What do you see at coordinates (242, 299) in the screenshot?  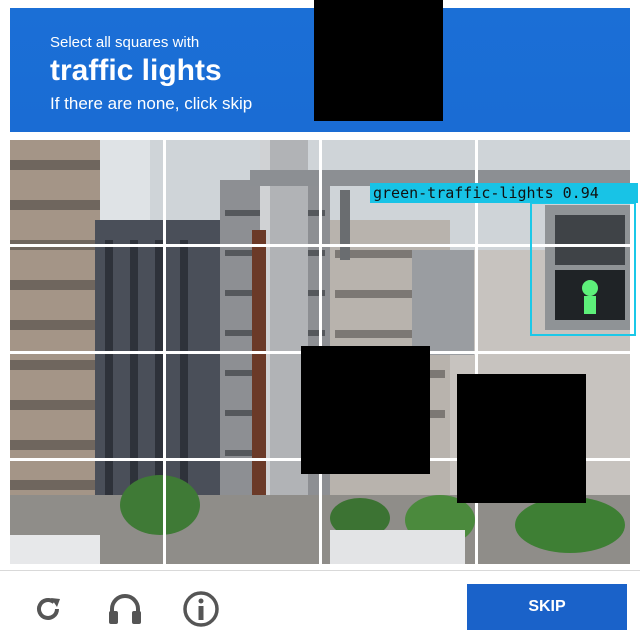 I see `grid-tile-r2c2` at bounding box center [242, 299].